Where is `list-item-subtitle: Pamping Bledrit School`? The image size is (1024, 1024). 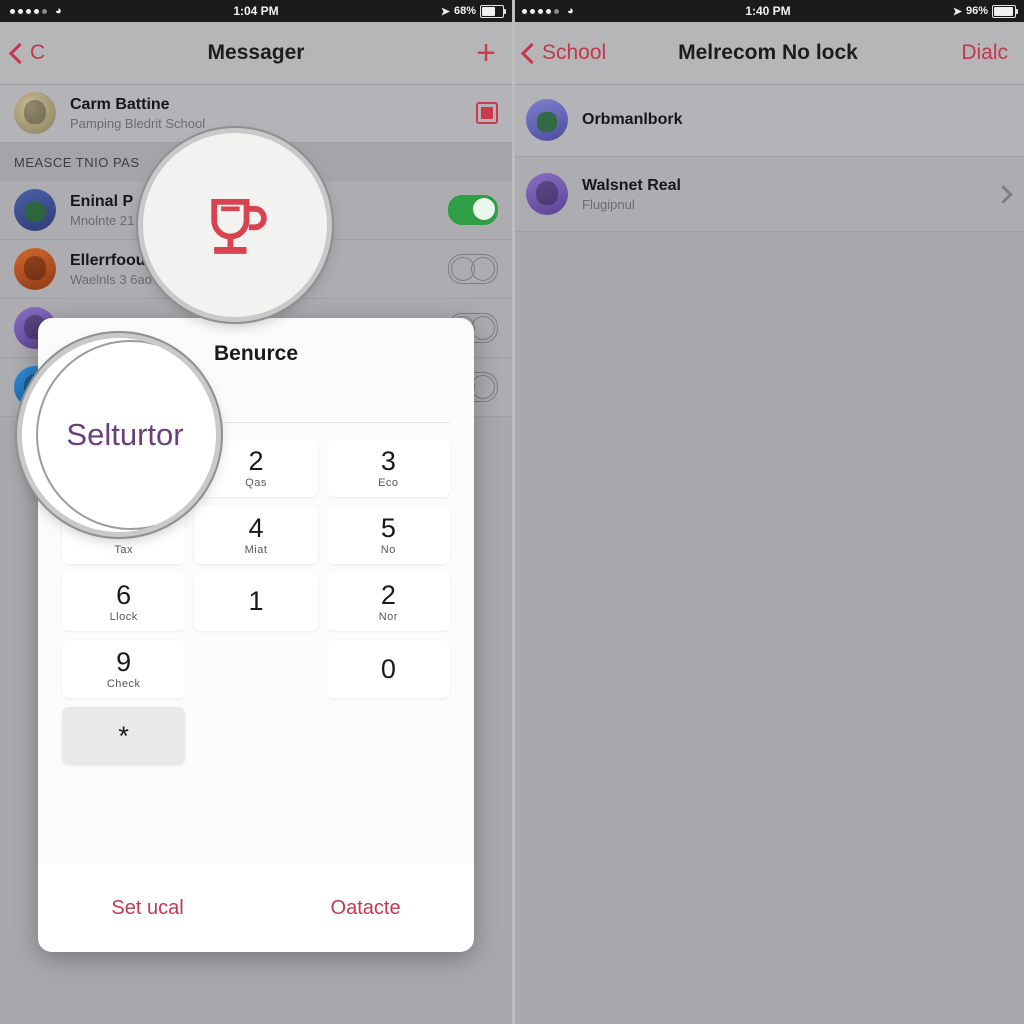
list-item-subtitle: Pamping Bledrit School is located at coordinates (138, 123).